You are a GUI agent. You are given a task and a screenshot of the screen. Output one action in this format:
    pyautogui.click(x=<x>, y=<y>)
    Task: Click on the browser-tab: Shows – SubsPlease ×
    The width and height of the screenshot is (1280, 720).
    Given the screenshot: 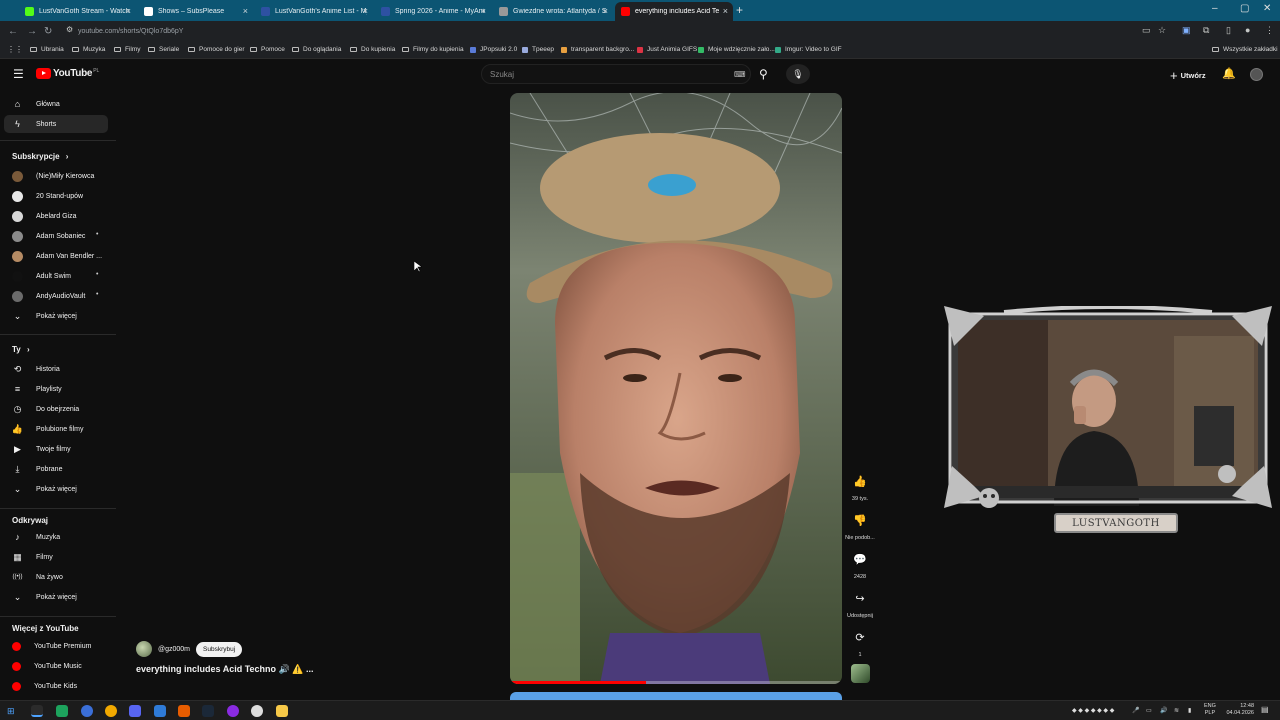 What is the action you would take?
    pyautogui.click(x=195, y=11)
    